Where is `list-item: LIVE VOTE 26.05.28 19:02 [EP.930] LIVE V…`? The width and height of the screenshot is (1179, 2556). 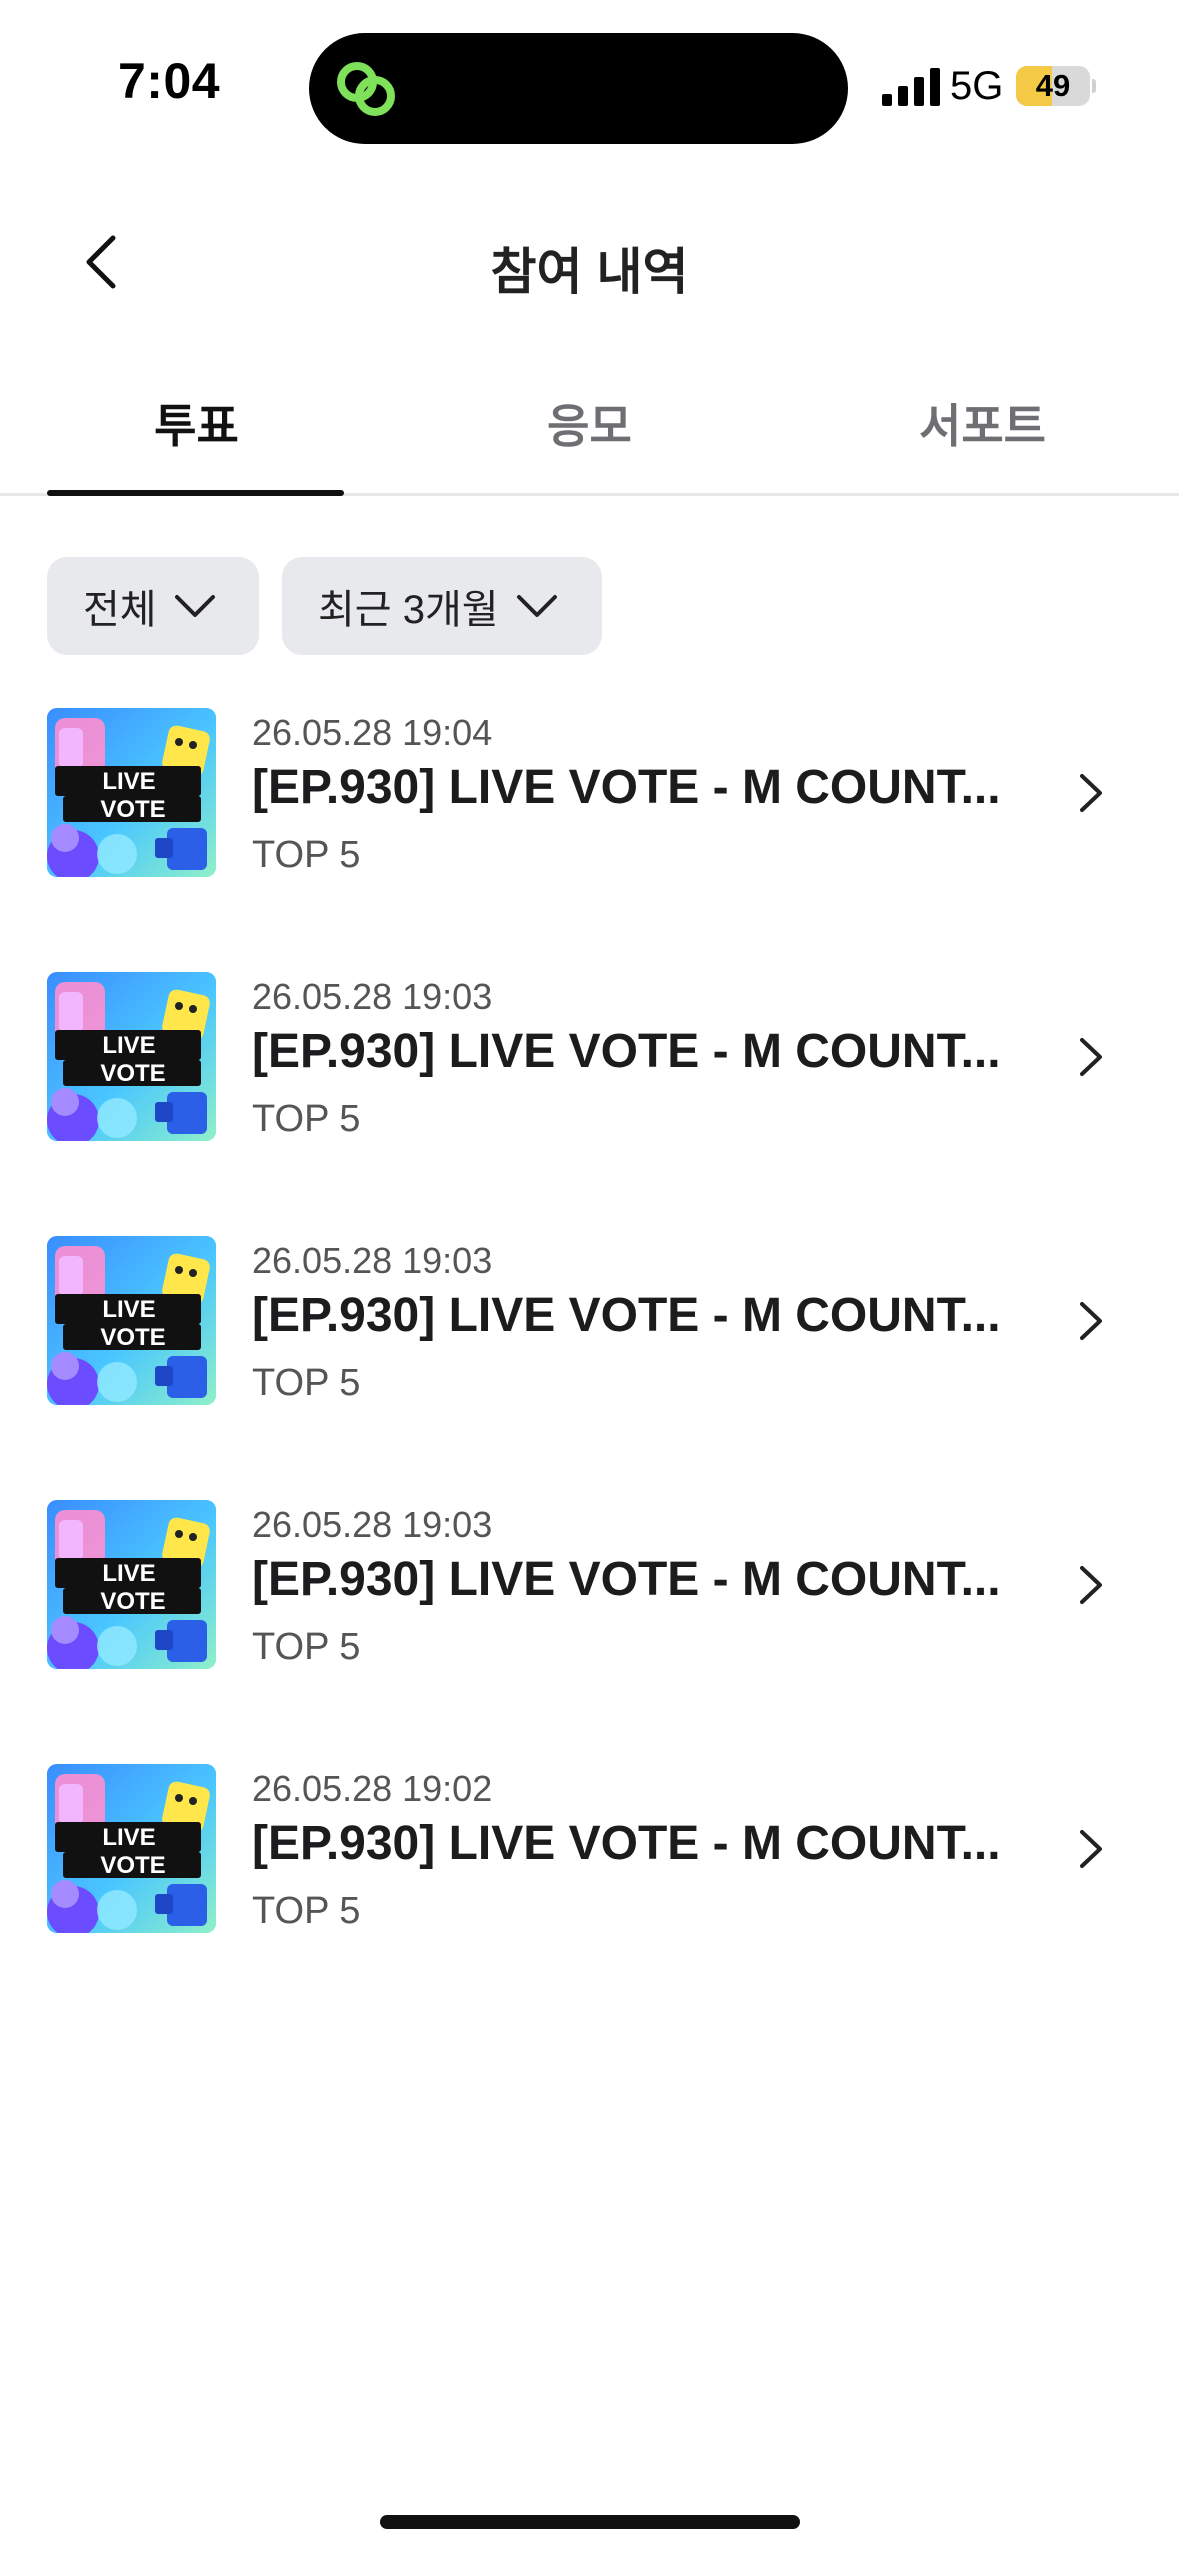
list-item: LIVE VOTE 26.05.28 19:02 [EP.930] LIVE V… is located at coordinates (589, 1864).